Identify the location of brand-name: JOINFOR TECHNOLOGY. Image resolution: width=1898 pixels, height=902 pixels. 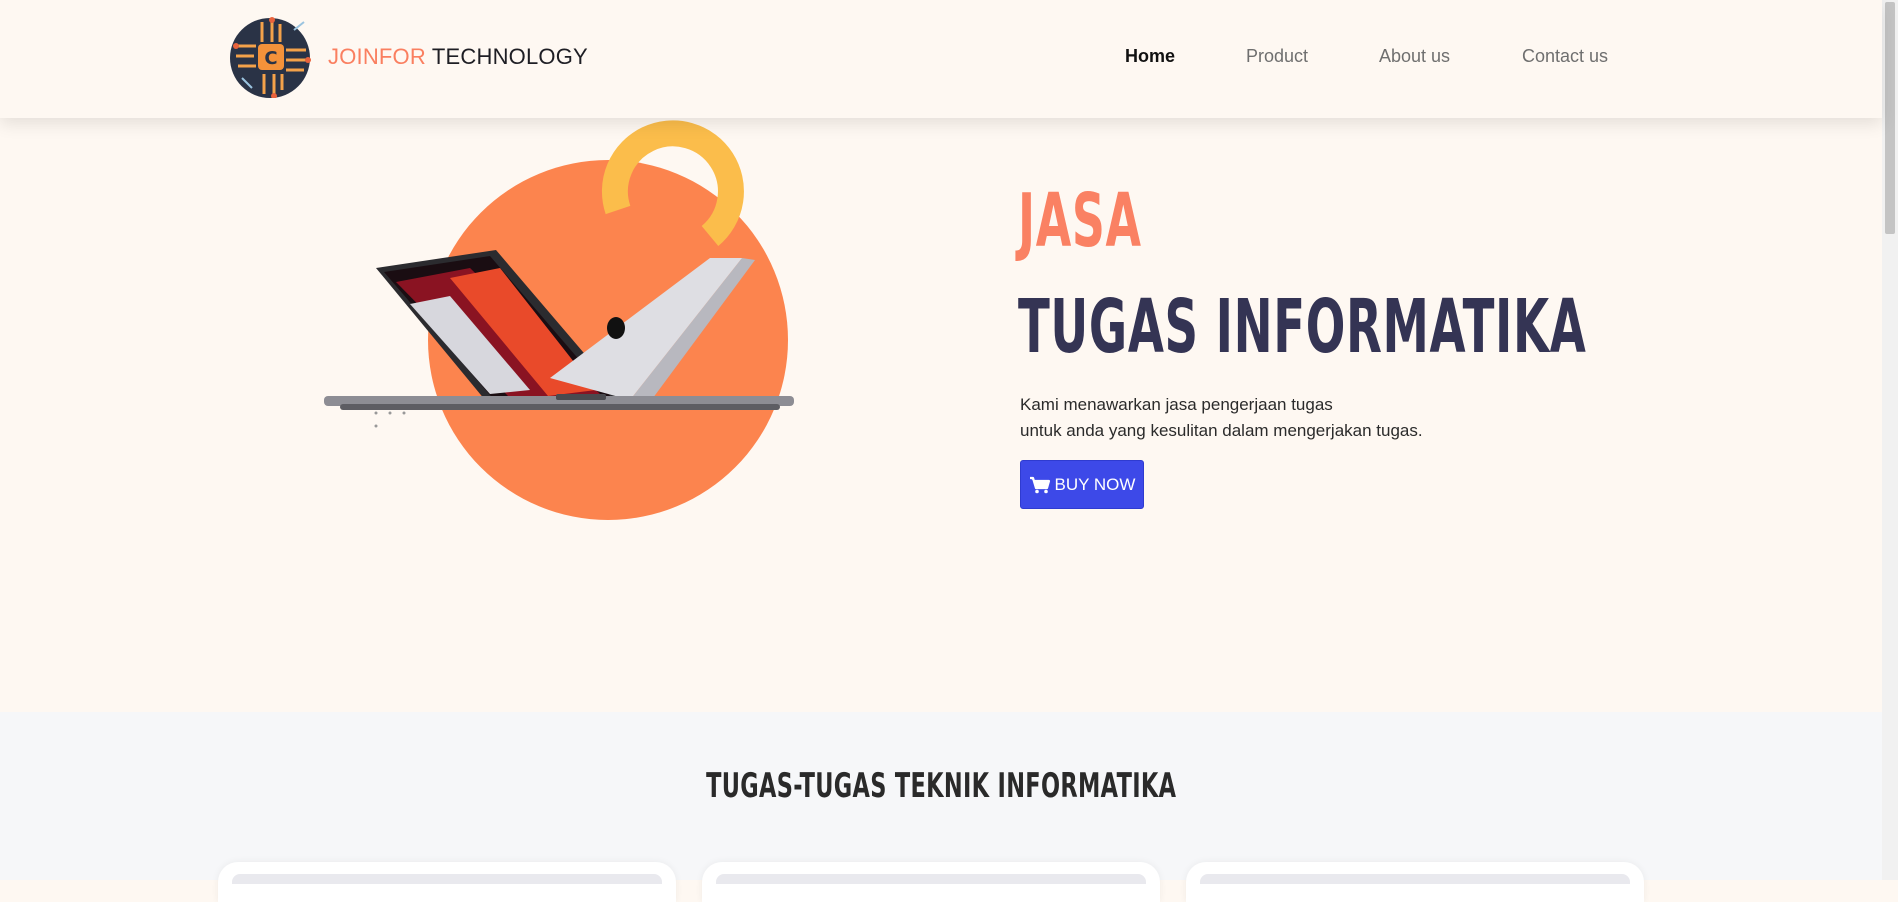
(458, 57).